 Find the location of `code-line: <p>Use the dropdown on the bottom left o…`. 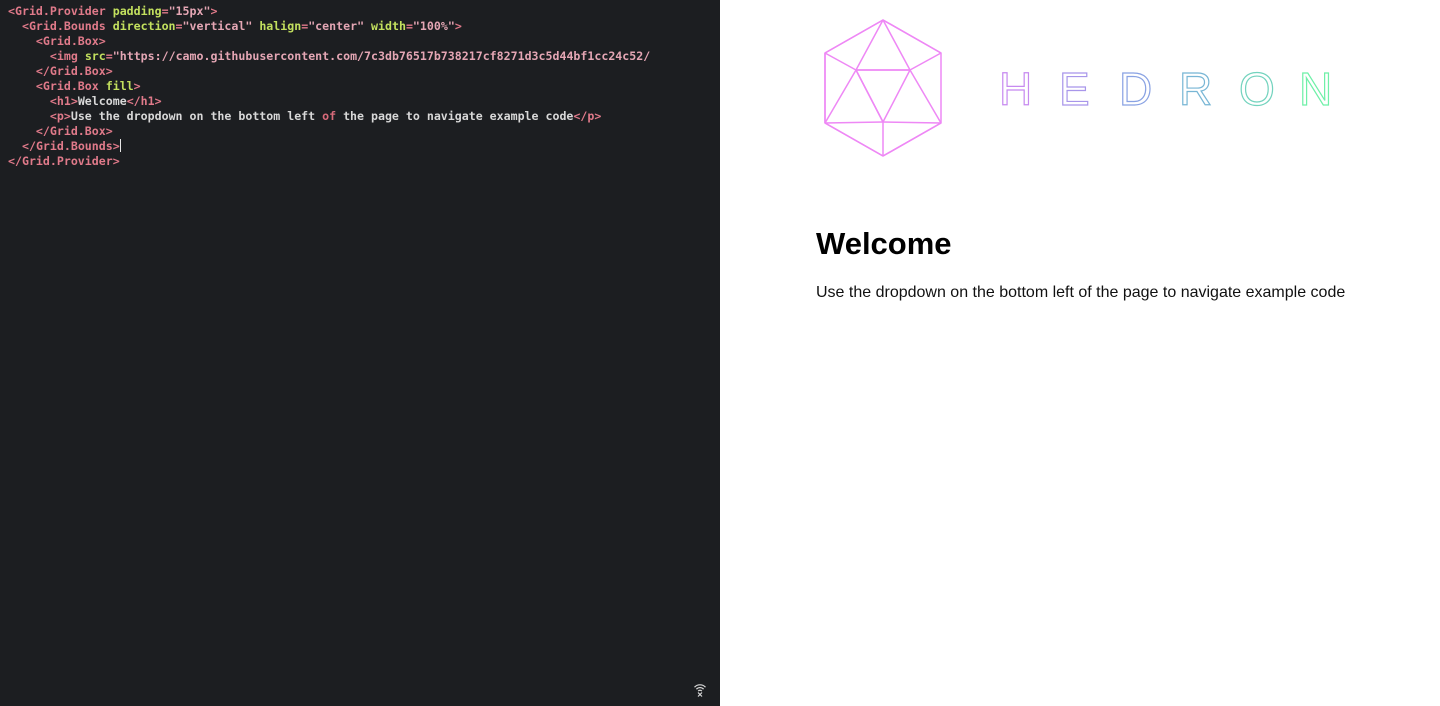

code-line: <p>Use the dropdown on the bottom left o… is located at coordinates (329, 116).